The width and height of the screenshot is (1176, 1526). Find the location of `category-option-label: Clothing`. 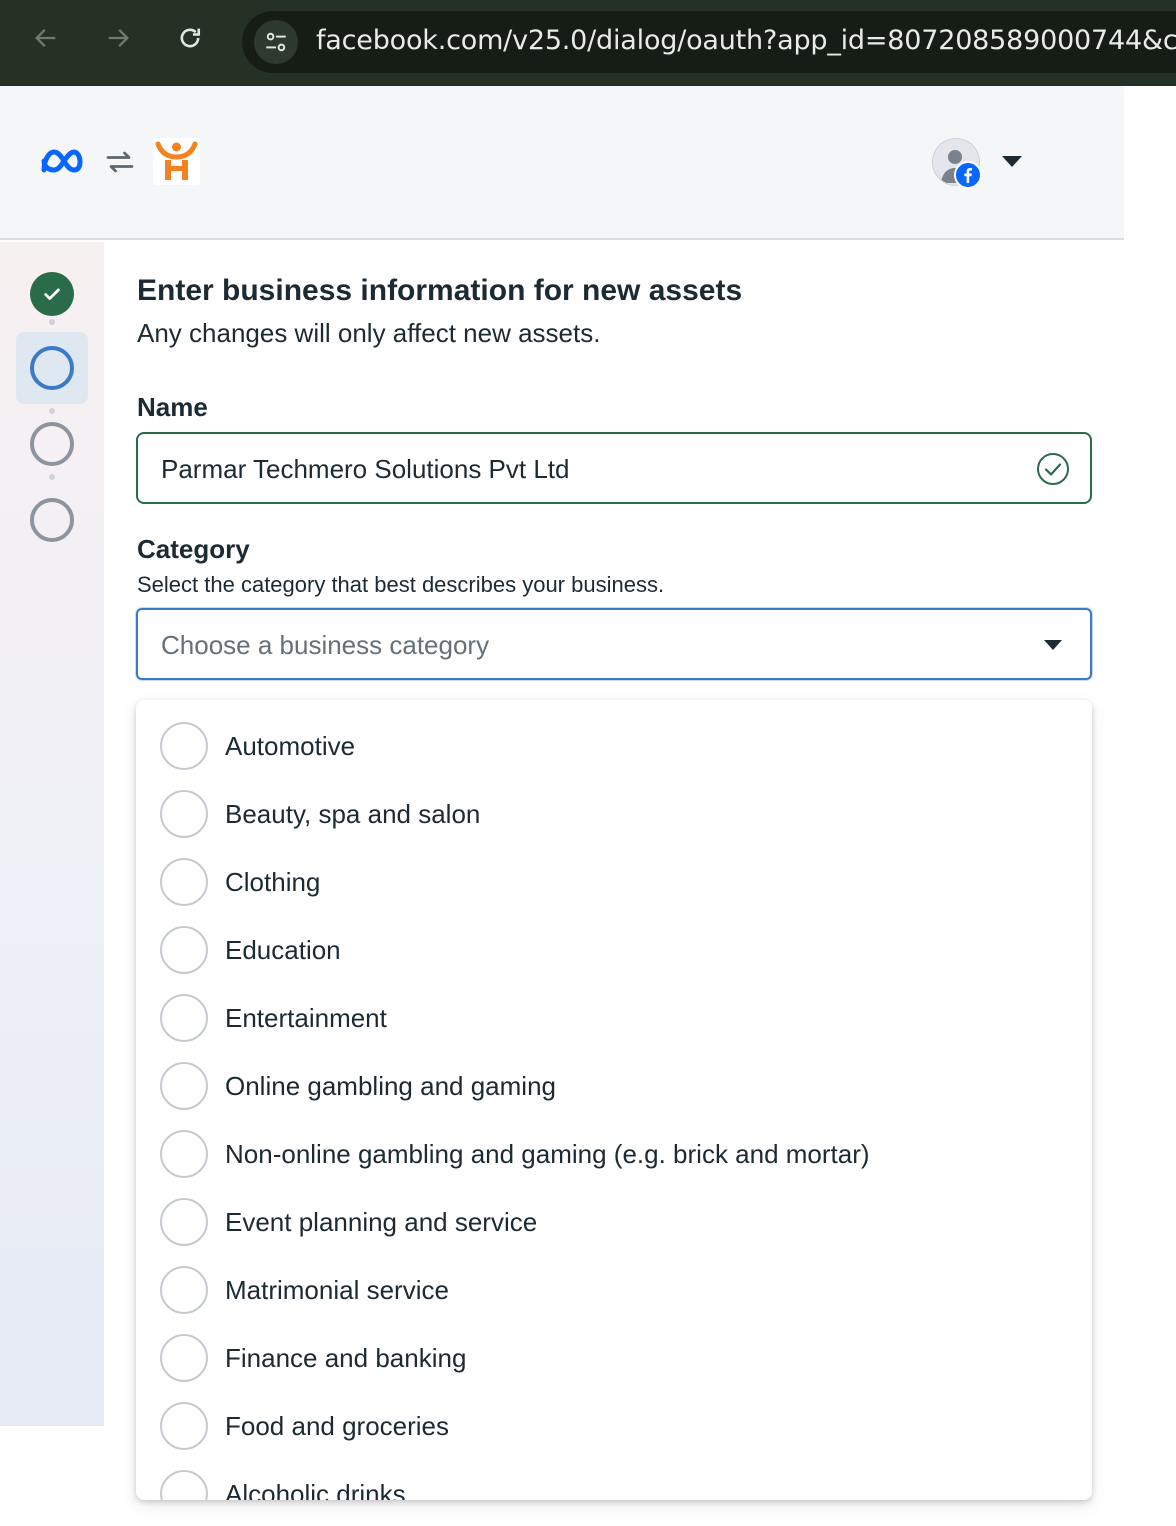

category-option-label: Clothing is located at coordinates (272, 882).